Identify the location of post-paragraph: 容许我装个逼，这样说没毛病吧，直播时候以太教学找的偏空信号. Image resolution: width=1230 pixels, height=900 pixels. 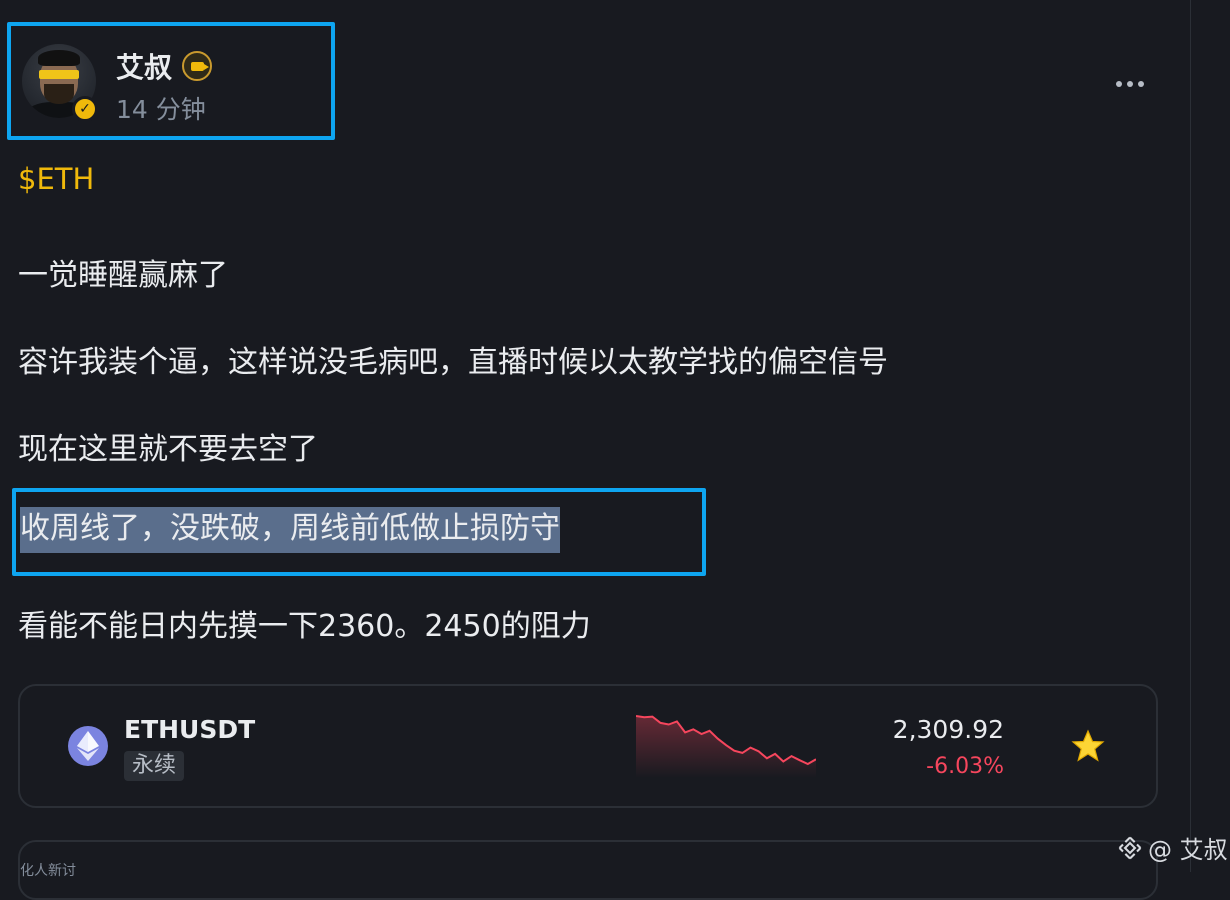
(453, 362).